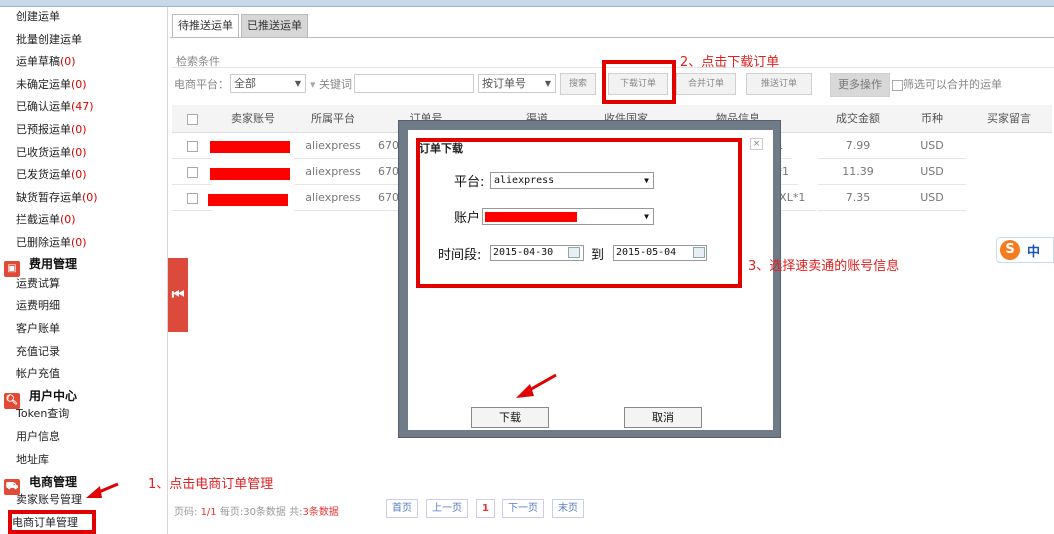 Image resolution: width=1054 pixels, height=534 pixels. Describe the element at coordinates (102, 490) in the screenshot. I see `arrow-to-ecom` at that location.